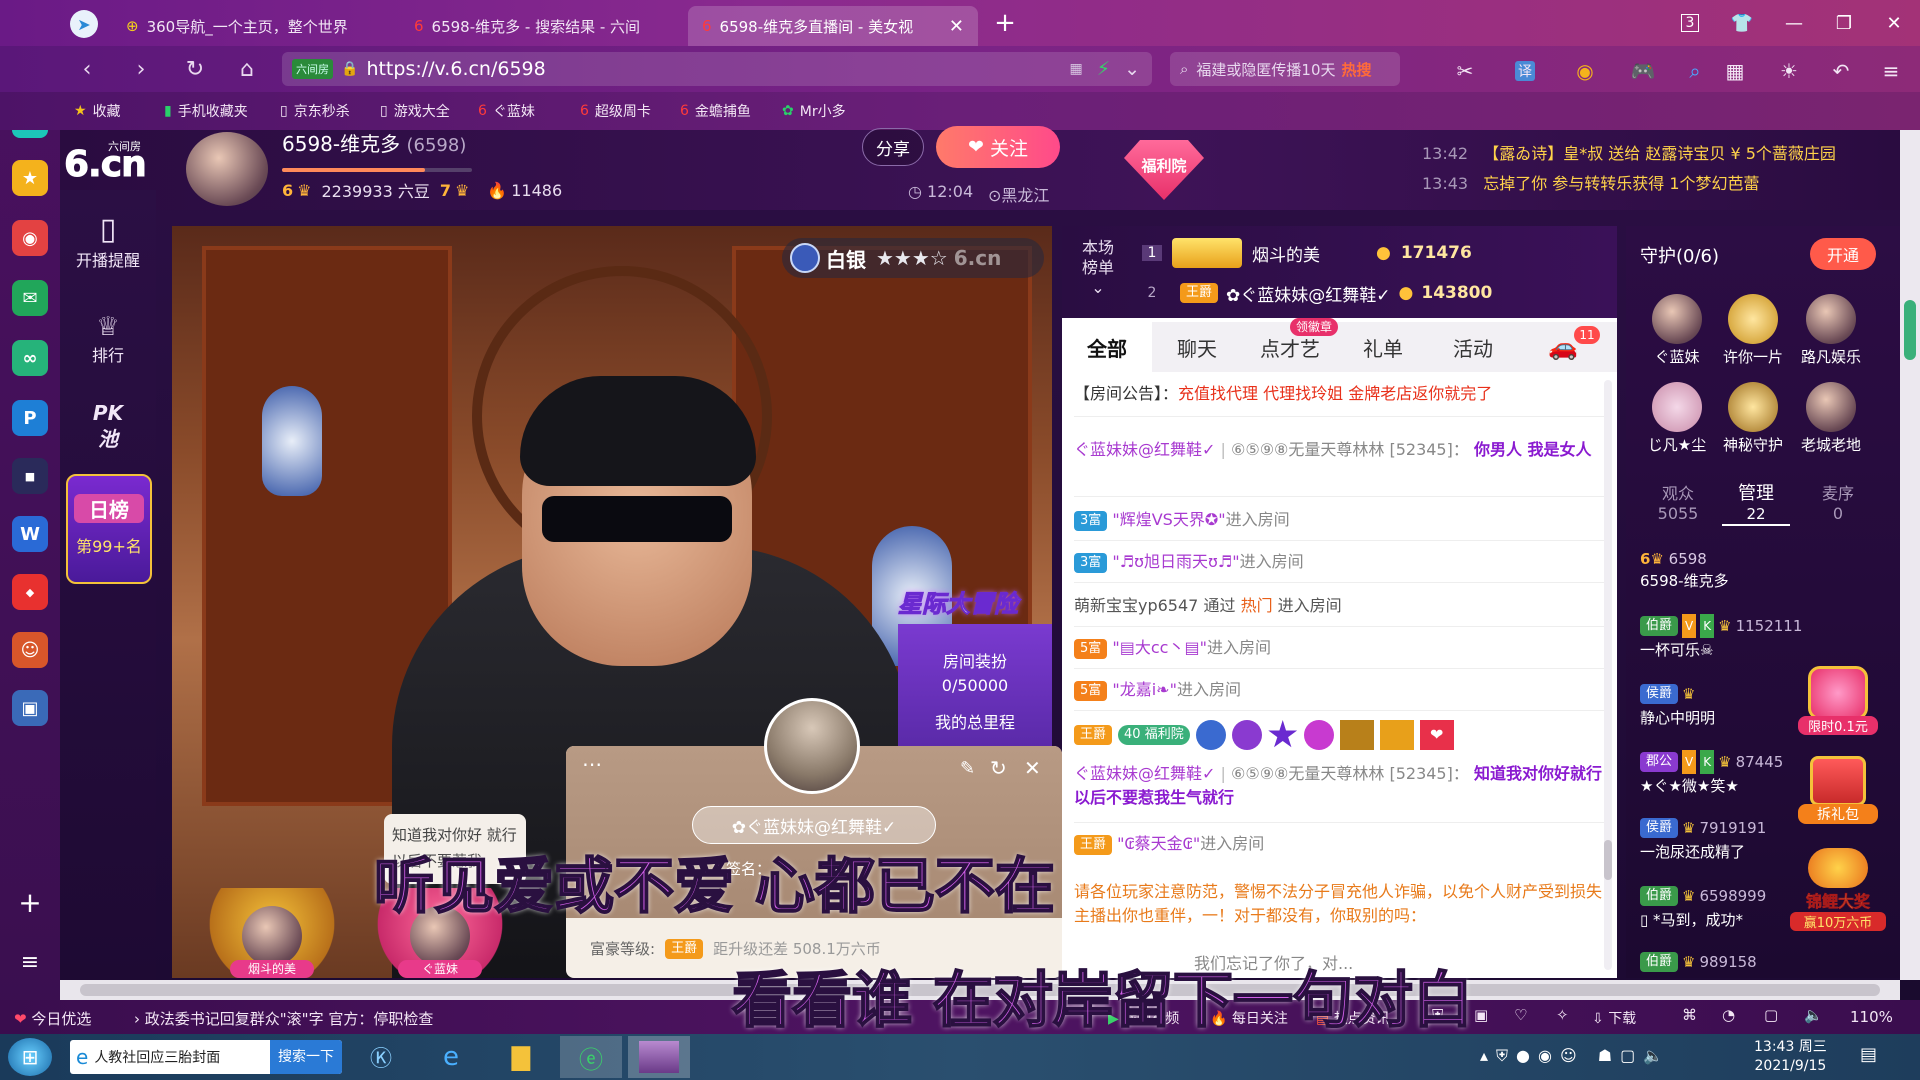 The width and height of the screenshot is (1920, 1080). Describe the element at coordinates (30, 238) in the screenshot. I see `sidebar-weibo-icon: ◉` at that location.